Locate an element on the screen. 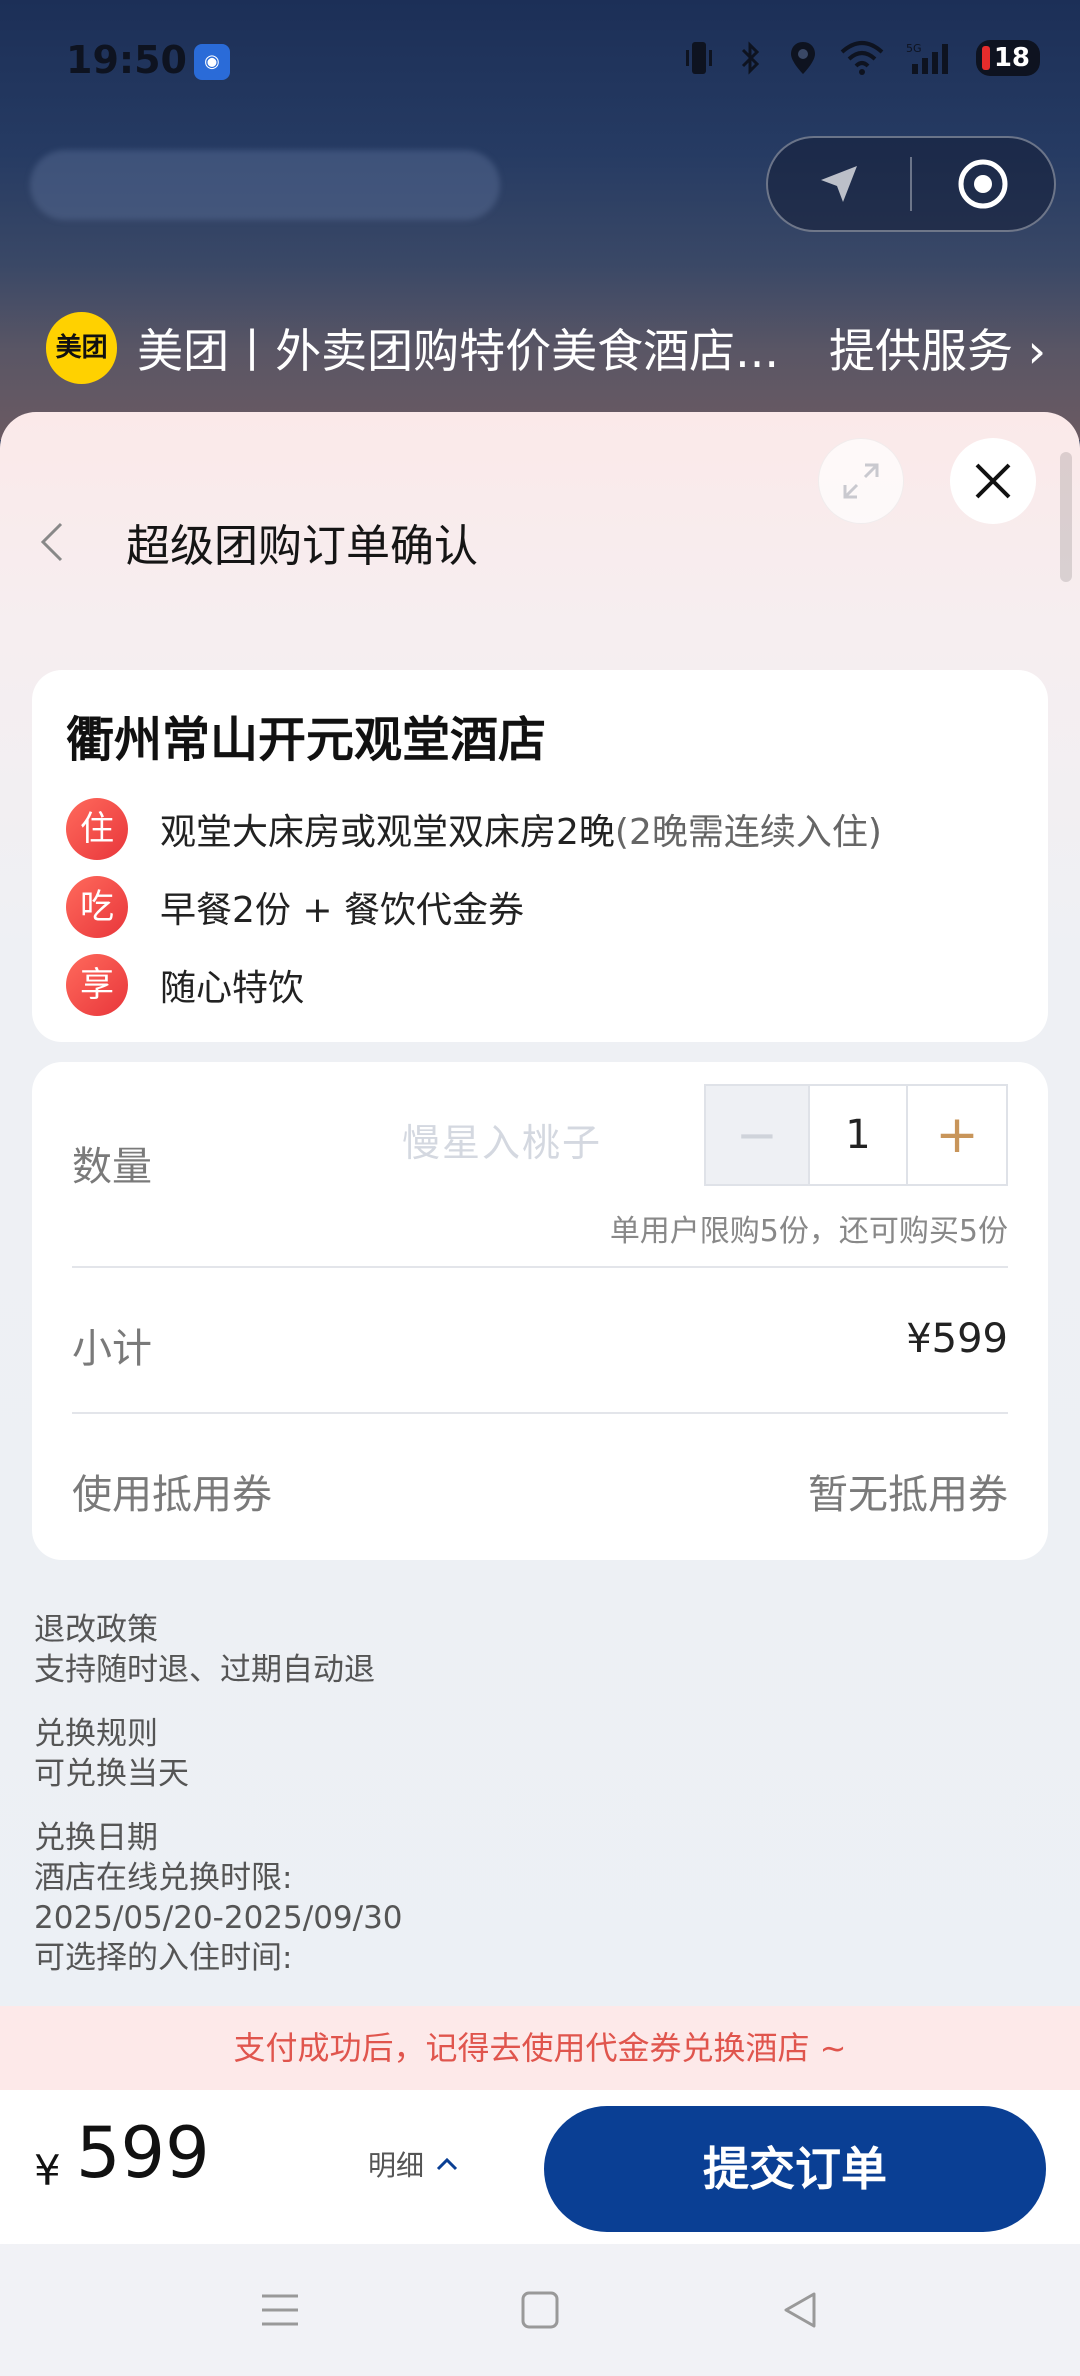  refund-policy: 退改政策 支持随时退、过期自动退 is located at coordinates (539, 1650).